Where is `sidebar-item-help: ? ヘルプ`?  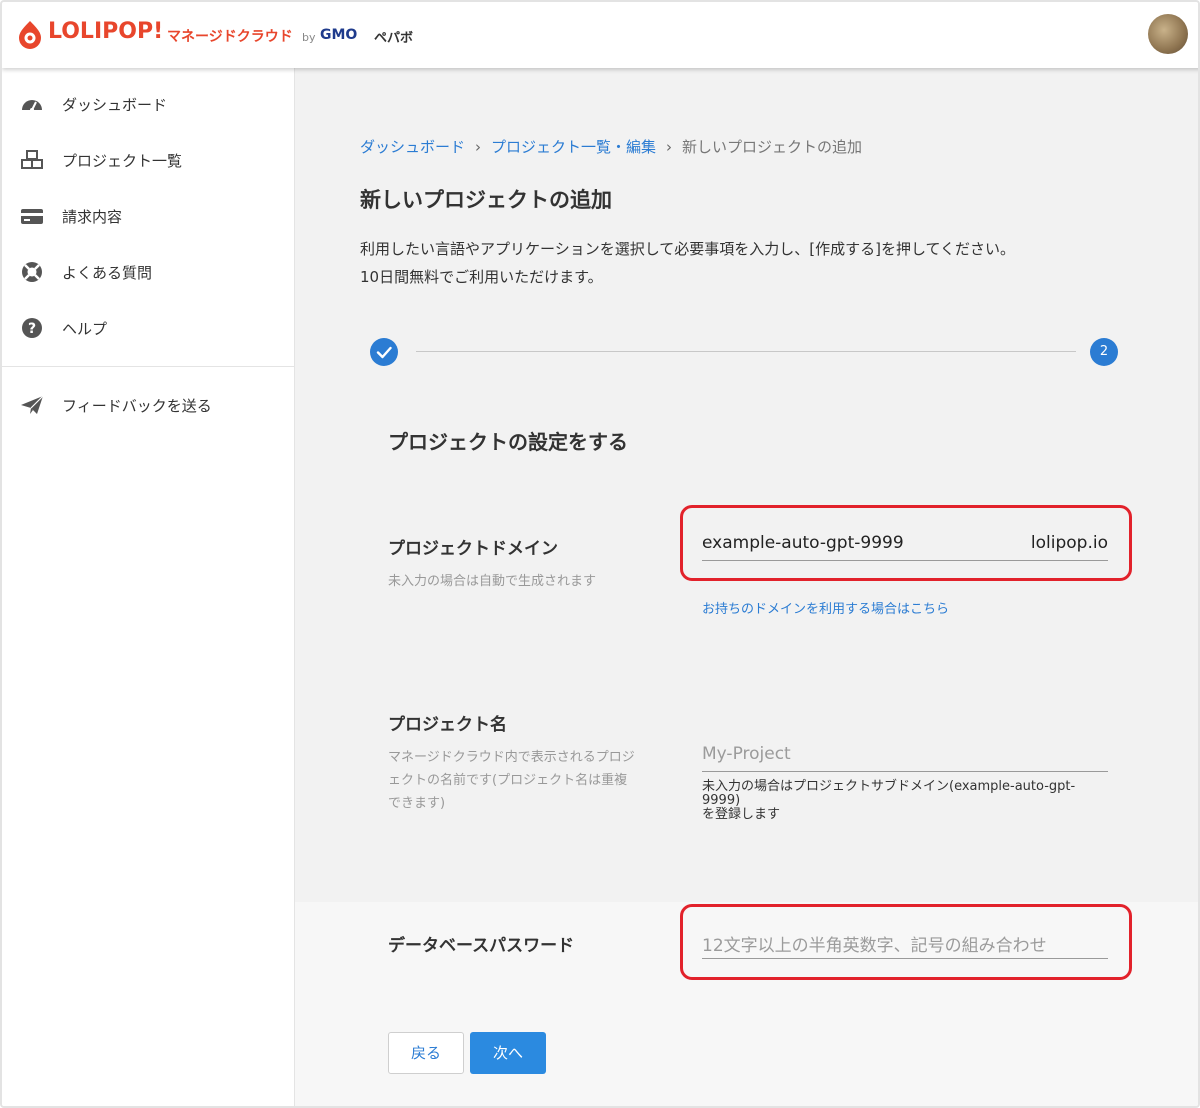
sidebar-item-help: ? ヘルプ is located at coordinates (148, 328).